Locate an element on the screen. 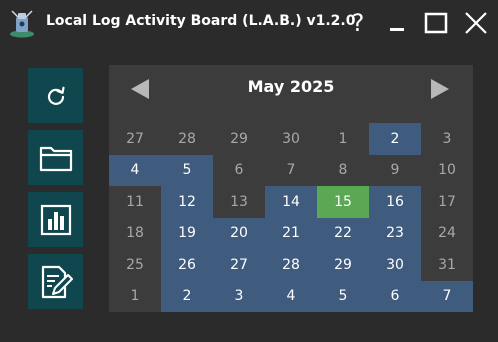 The height and width of the screenshot is (342, 498). calendar-day: 17 is located at coordinates (447, 202).